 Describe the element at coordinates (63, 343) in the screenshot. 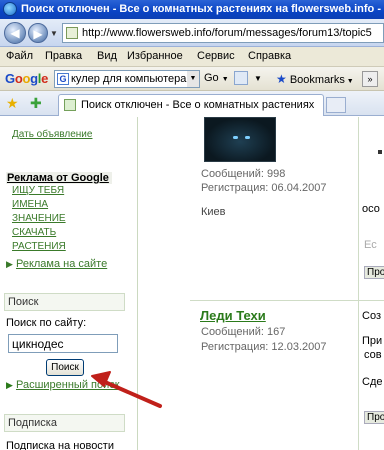

I see `search-input` at that location.